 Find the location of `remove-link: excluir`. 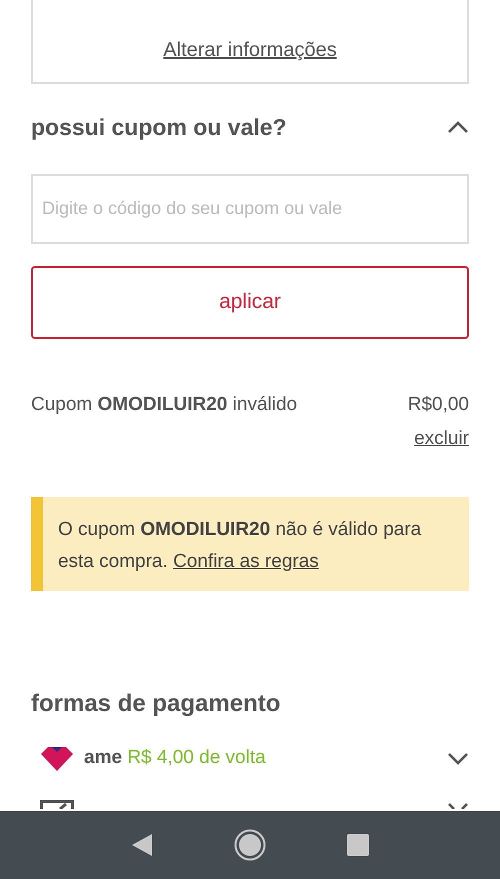

remove-link: excluir is located at coordinates (441, 439).